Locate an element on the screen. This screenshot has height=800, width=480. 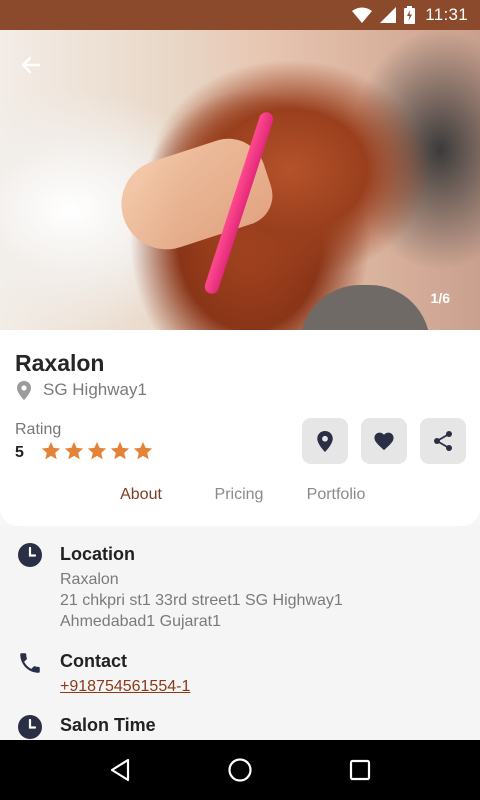
share-button is located at coordinates (443, 441).